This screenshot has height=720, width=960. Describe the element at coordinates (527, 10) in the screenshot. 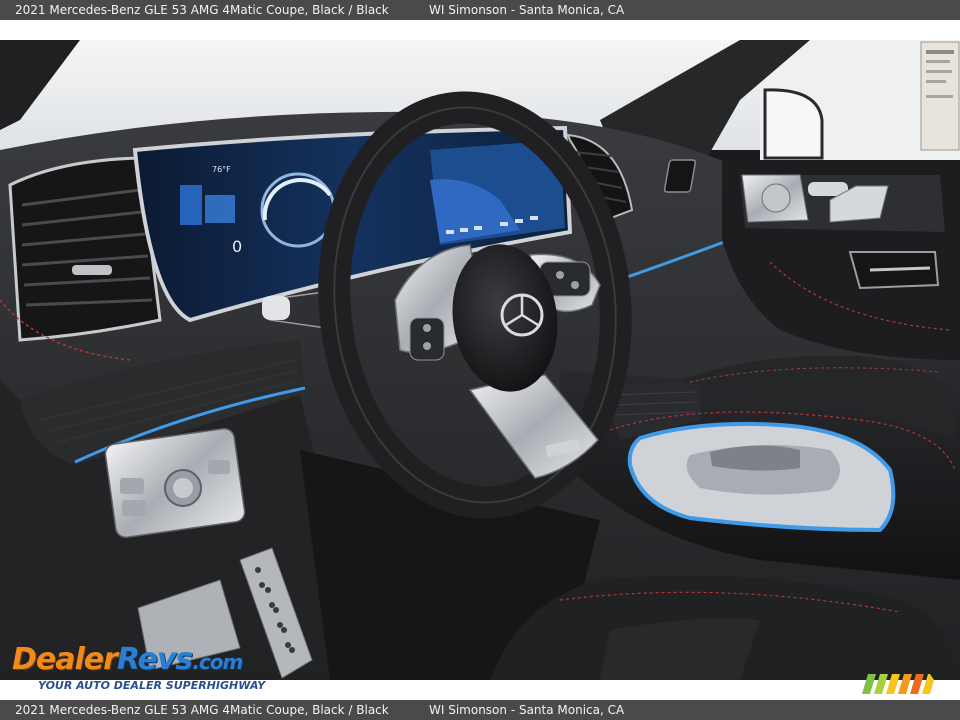

I see `dealer-name: WI Simonson - Santa Monica, CA` at that location.